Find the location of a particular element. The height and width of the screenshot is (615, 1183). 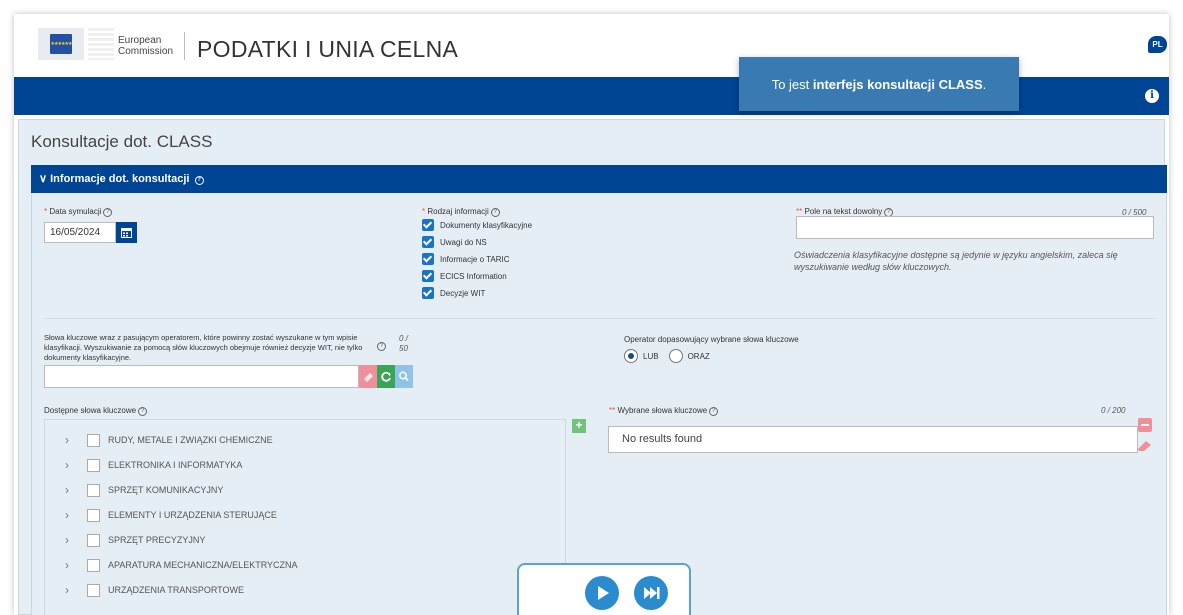

ec-name: European Commission is located at coordinates (145, 46).